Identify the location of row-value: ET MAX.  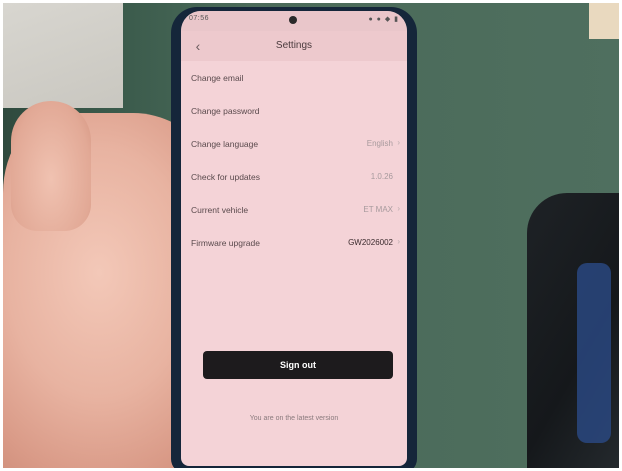
(378, 209).